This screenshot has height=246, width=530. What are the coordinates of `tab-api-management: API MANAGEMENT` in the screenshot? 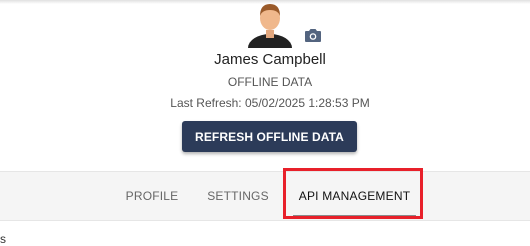 It's located at (354, 196).